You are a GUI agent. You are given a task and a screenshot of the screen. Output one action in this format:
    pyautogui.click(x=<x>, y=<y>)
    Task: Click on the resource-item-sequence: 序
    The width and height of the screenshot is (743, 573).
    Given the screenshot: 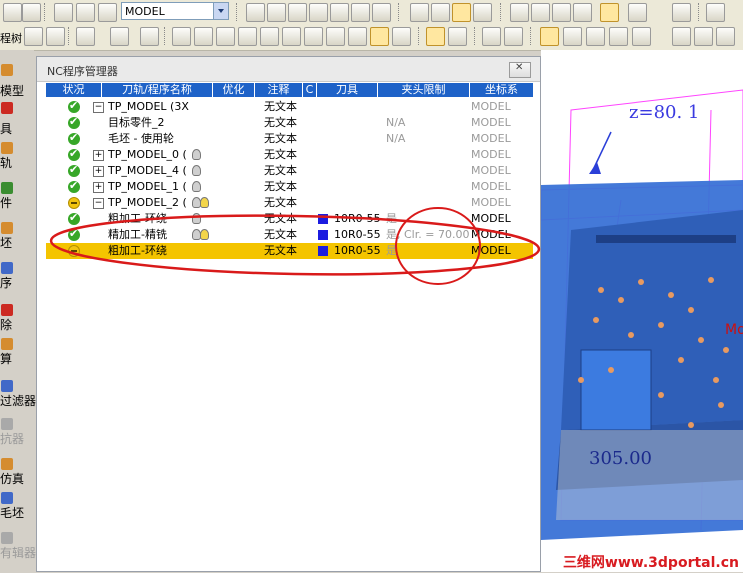 What is the action you would take?
    pyautogui.click(x=17, y=282)
    